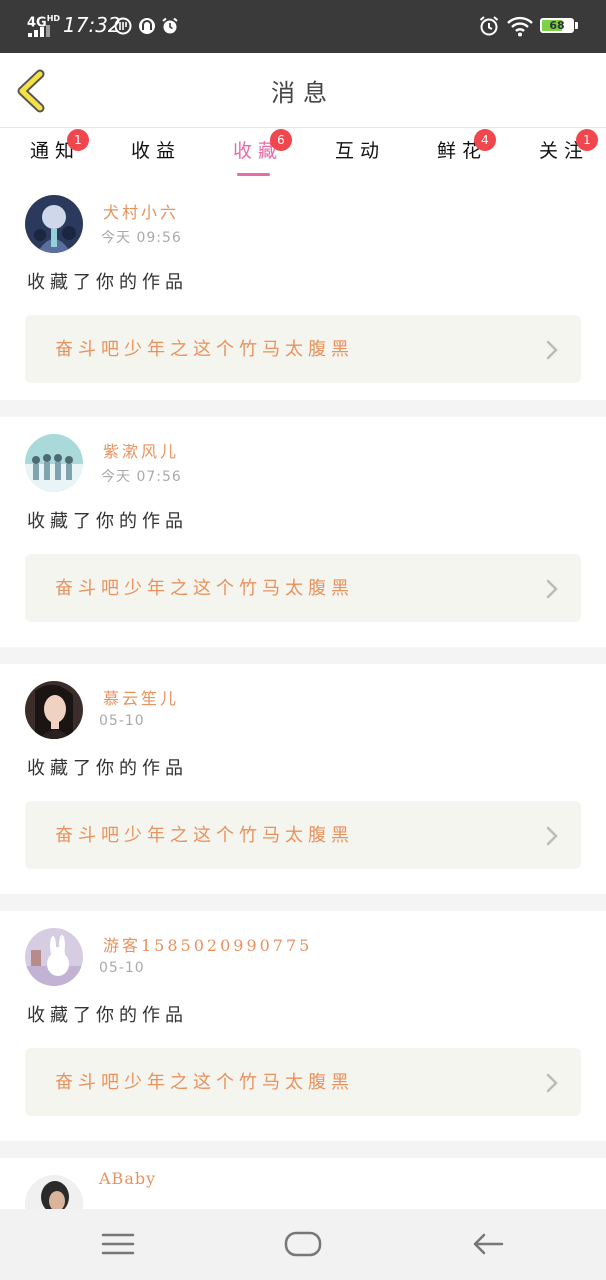 This screenshot has width=606, height=1280. I want to click on header: 消息, so click(303, 90).